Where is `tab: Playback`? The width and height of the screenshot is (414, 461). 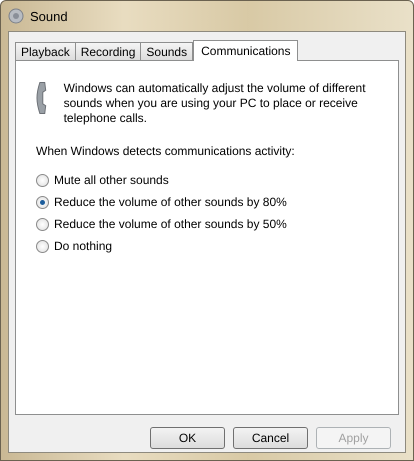
tab: Playback is located at coordinates (45, 51).